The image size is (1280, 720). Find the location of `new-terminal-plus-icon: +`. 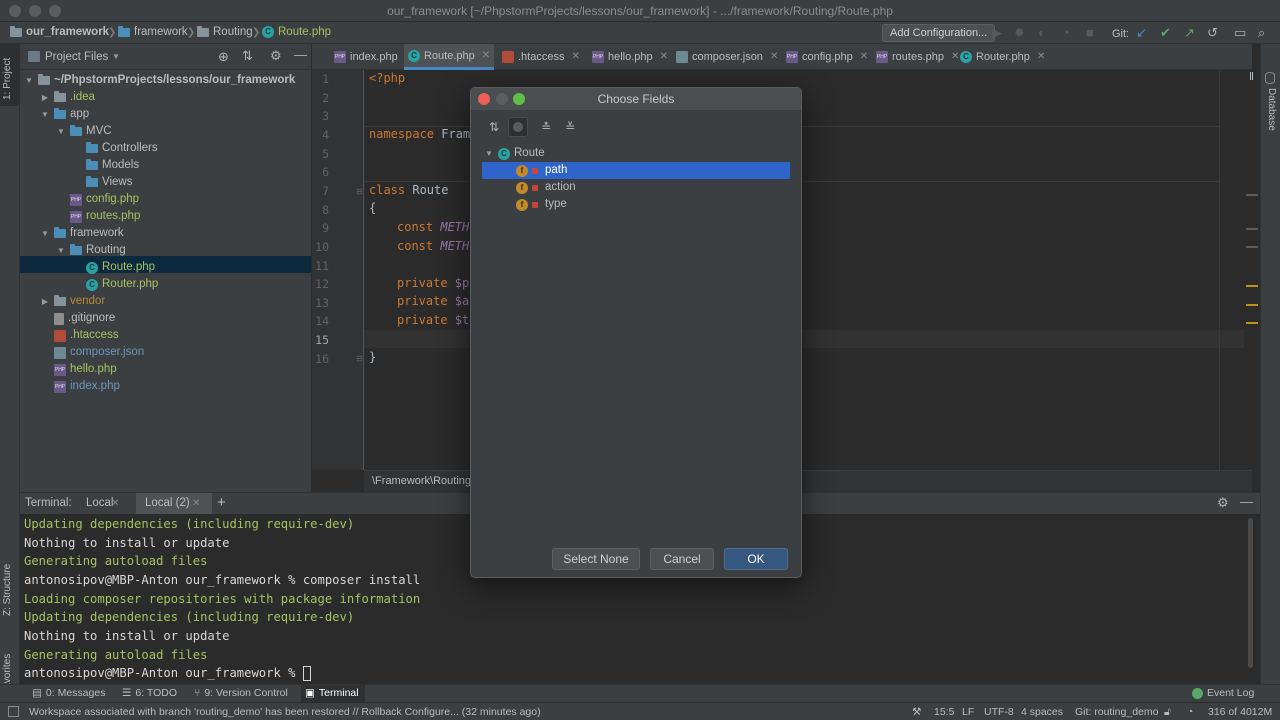

new-terminal-plus-icon: + is located at coordinates (221, 502).